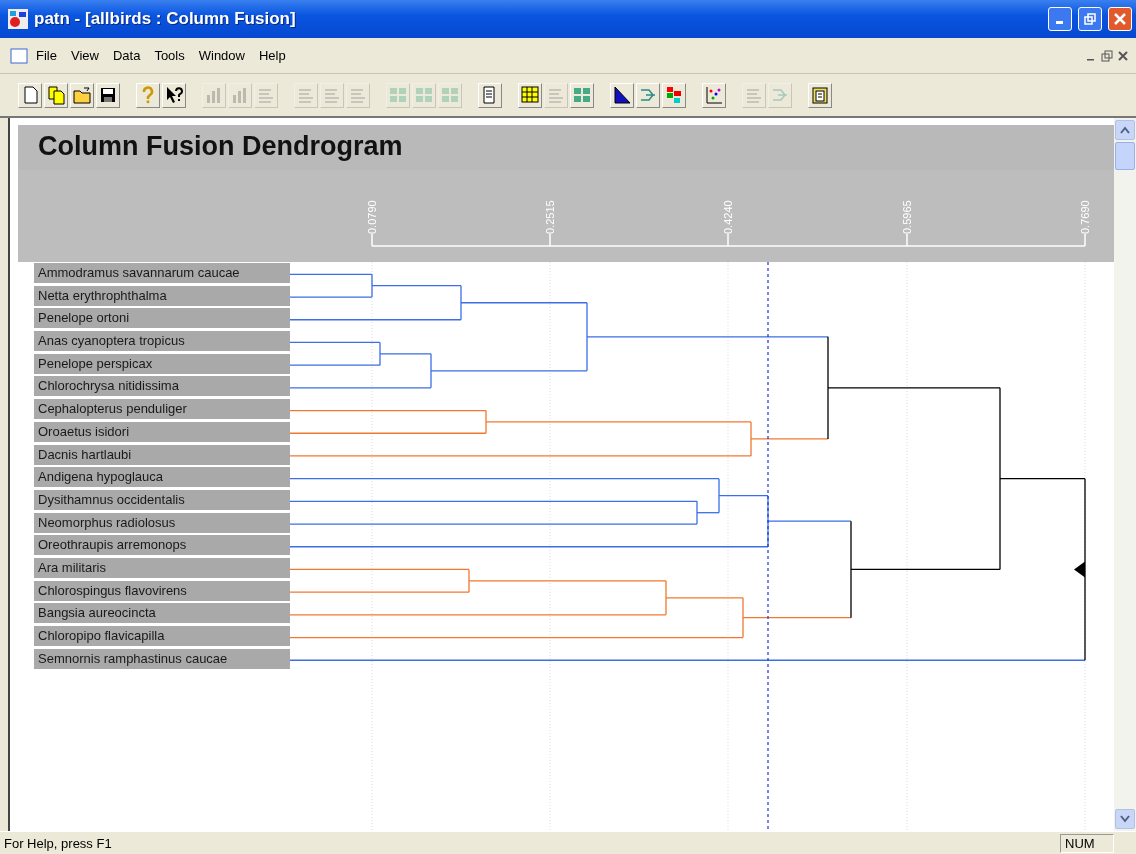 This screenshot has height=854, width=1136. What do you see at coordinates (1125, 130) in the screenshot?
I see `scroll-up-icon` at bounding box center [1125, 130].